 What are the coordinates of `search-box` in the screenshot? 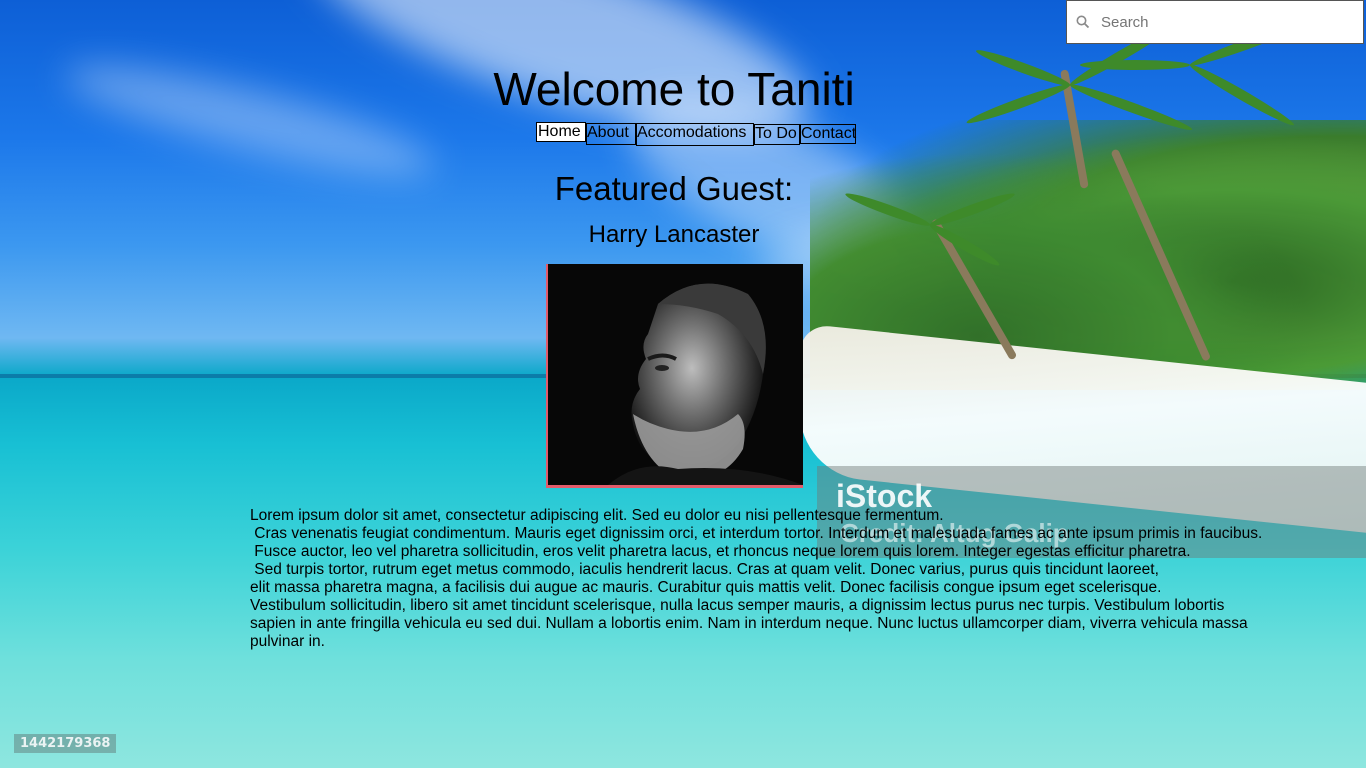 It's located at (1215, 22).